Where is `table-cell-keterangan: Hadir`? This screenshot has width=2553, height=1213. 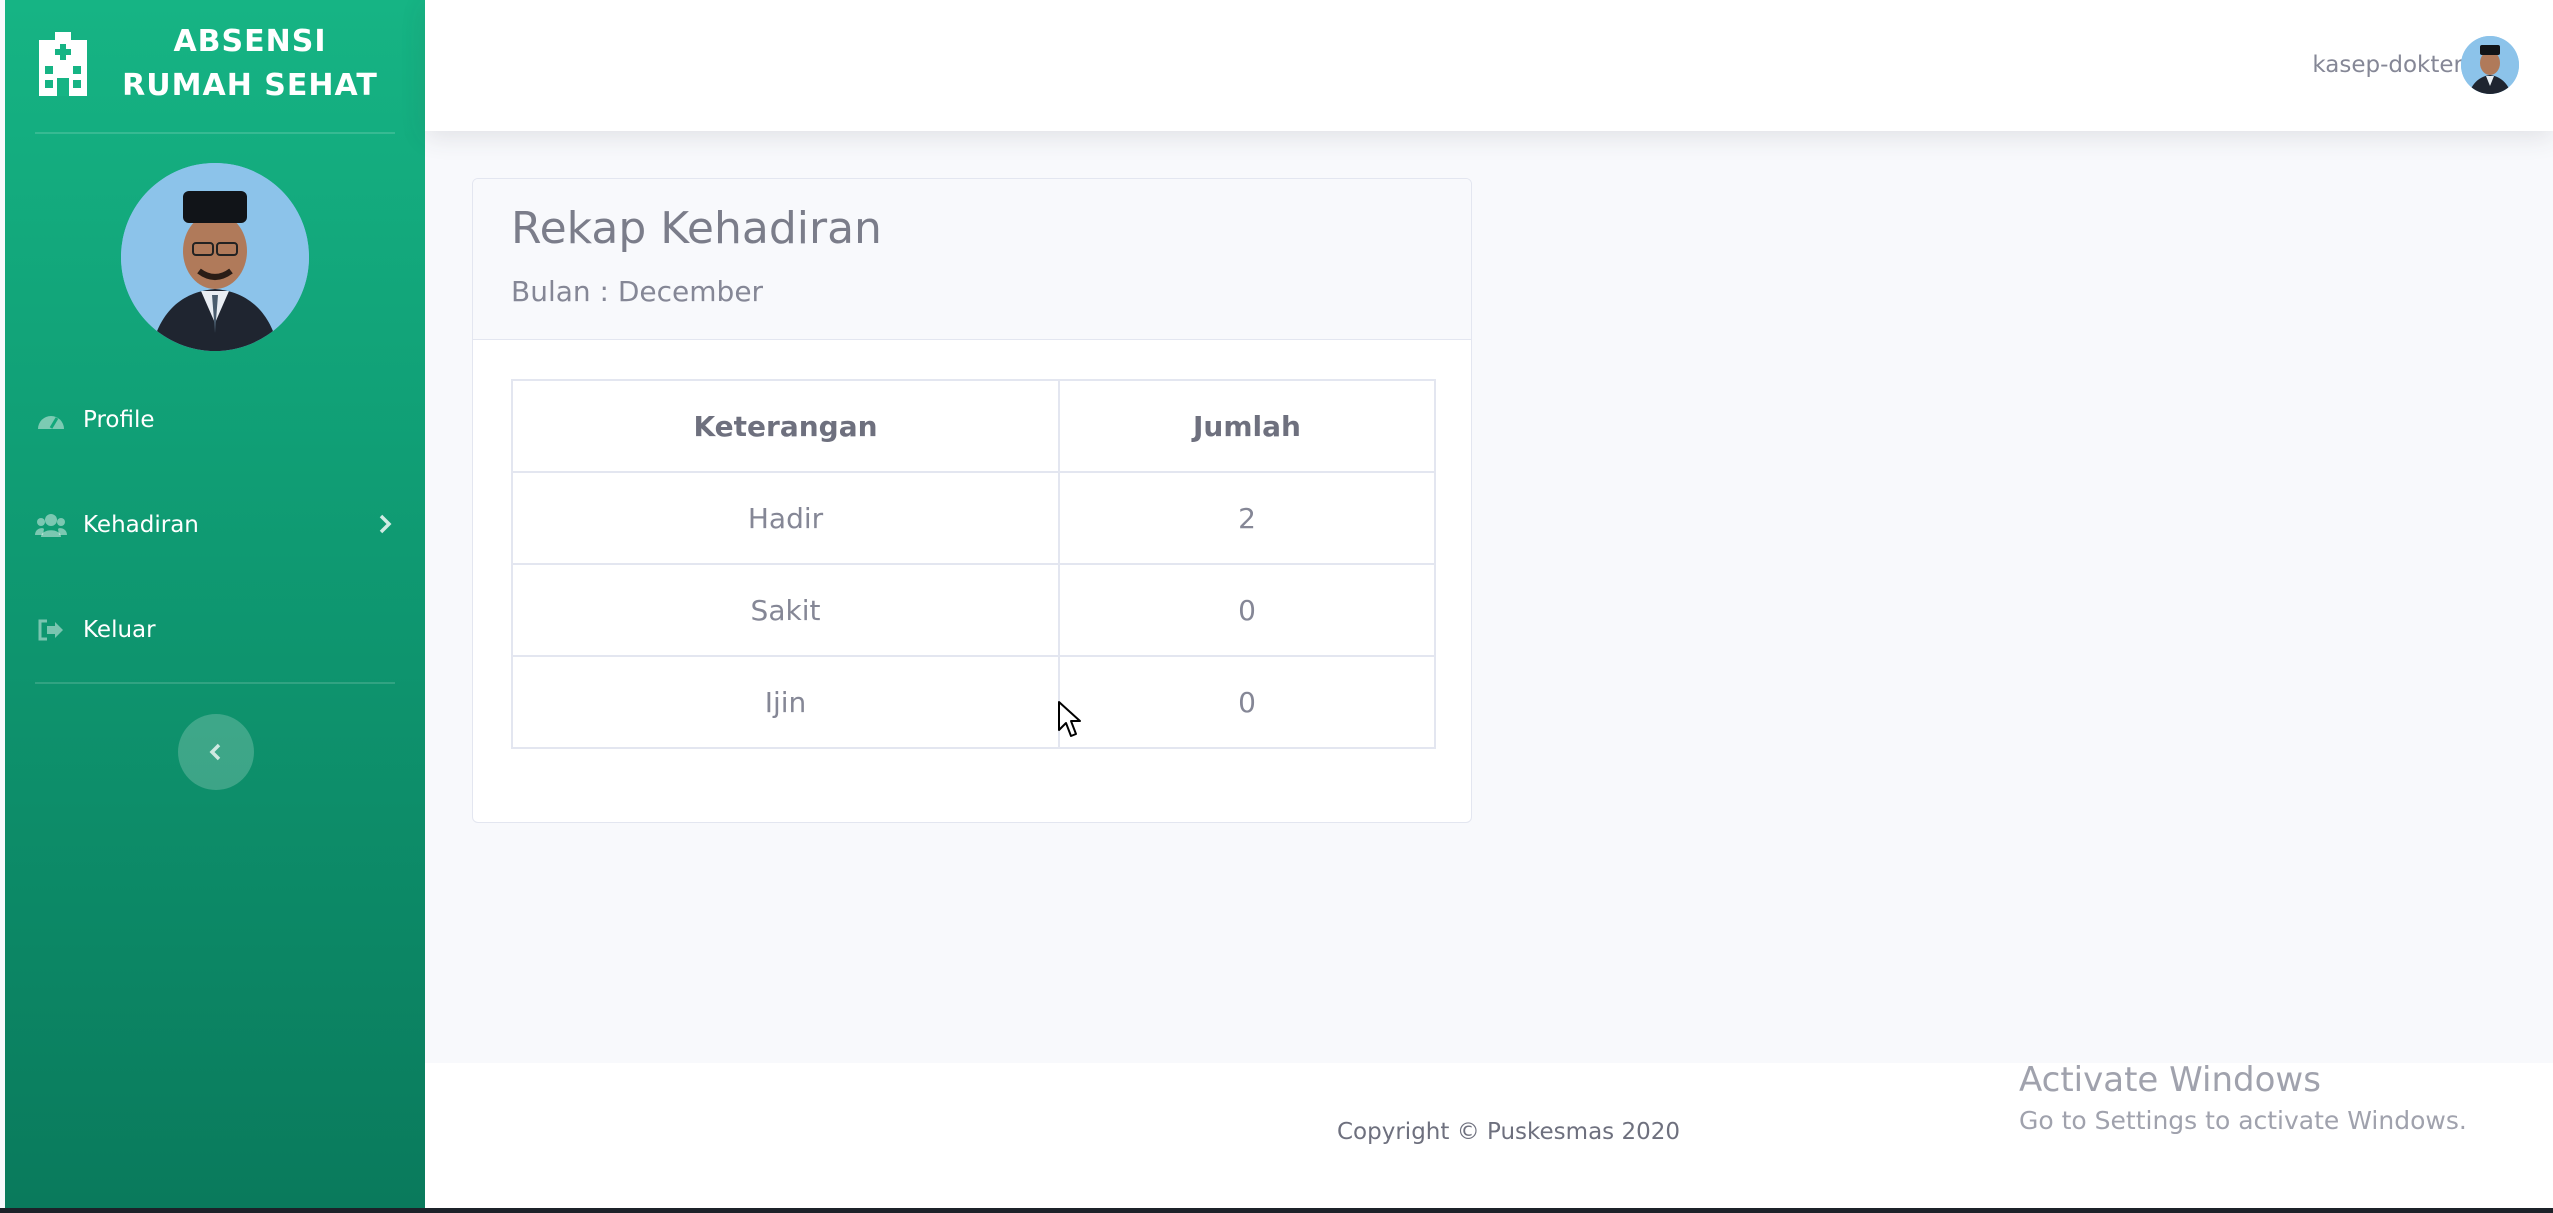
table-cell-keterangan: Hadir is located at coordinates (785, 518).